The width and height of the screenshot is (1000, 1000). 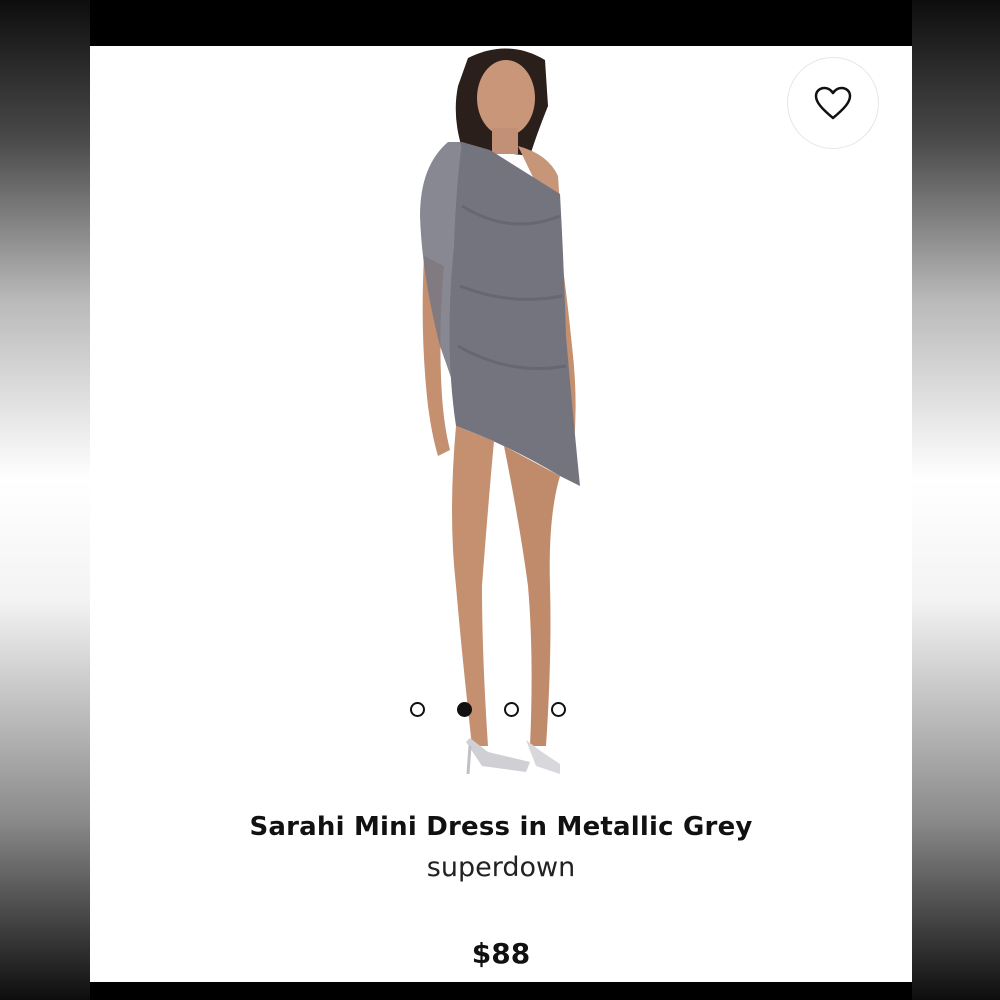 I want to click on product-price: $88, so click(x=501, y=953).